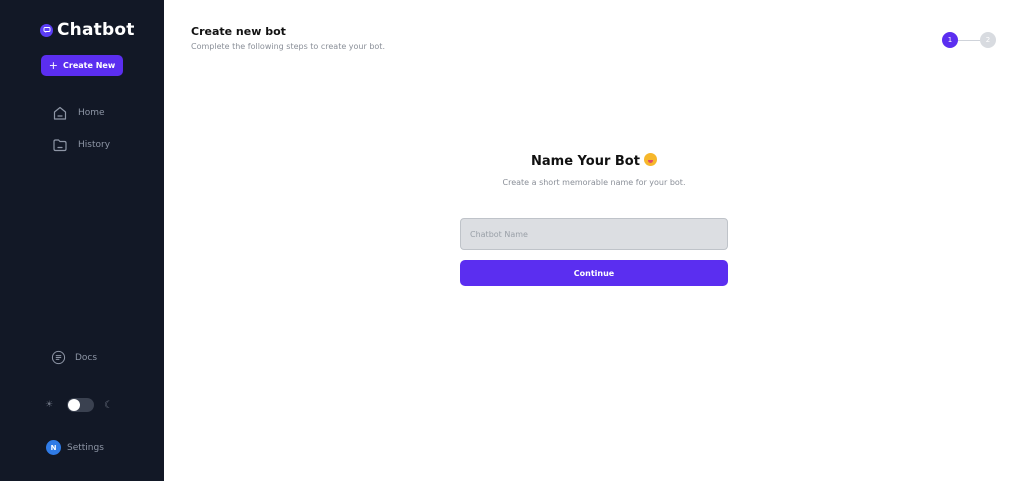  I want to click on sidebar-item-history: History, so click(81, 145).